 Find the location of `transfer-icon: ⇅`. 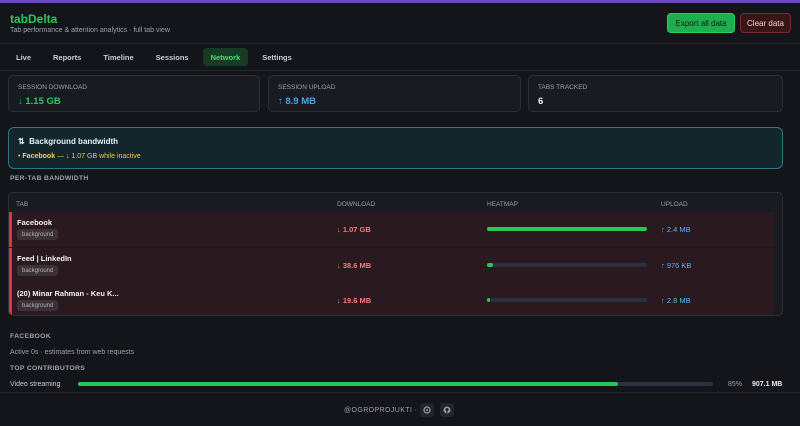

transfer-icon: ⇅ is located at coordinates (21, 141).